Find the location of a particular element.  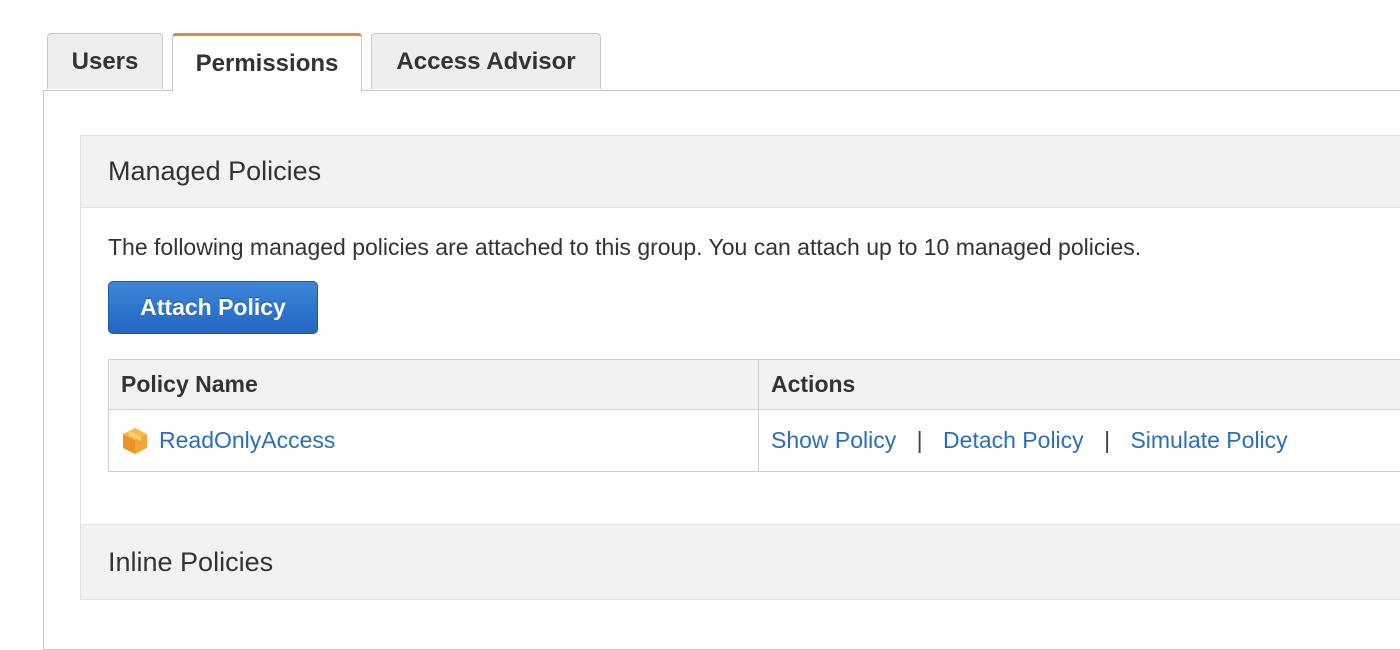

detach-policy-link: Detach Policy is located at coordinates (1013, 440).